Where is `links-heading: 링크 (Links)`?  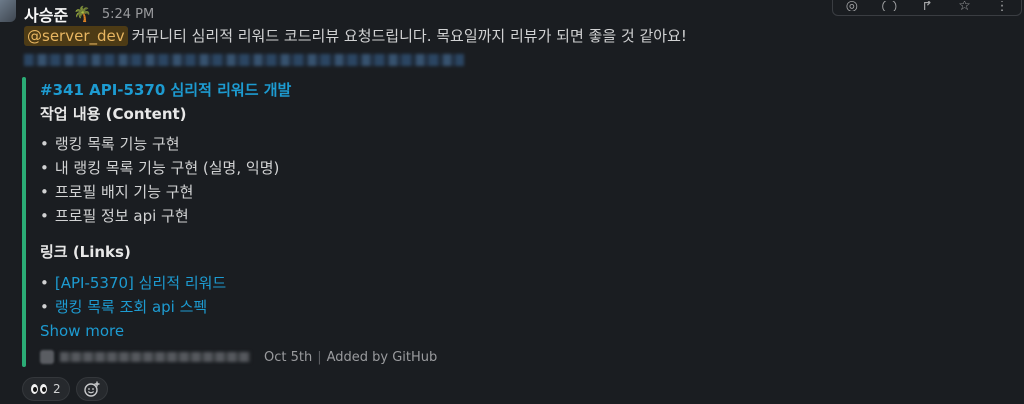
links-heading: 링크 (Links) is located at coordinates (85, 252).